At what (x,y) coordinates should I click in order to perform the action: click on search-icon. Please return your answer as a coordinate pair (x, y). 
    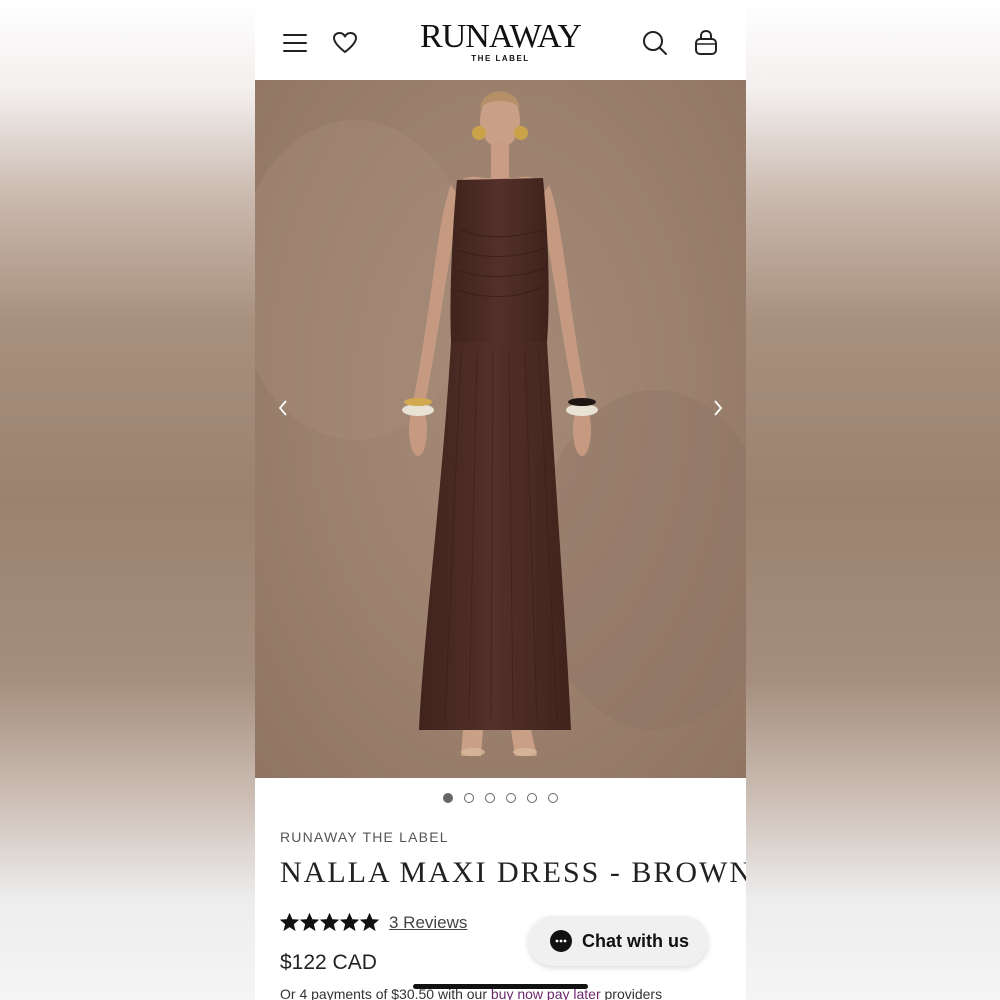
    Looking at the image, I should click on (655, 43).